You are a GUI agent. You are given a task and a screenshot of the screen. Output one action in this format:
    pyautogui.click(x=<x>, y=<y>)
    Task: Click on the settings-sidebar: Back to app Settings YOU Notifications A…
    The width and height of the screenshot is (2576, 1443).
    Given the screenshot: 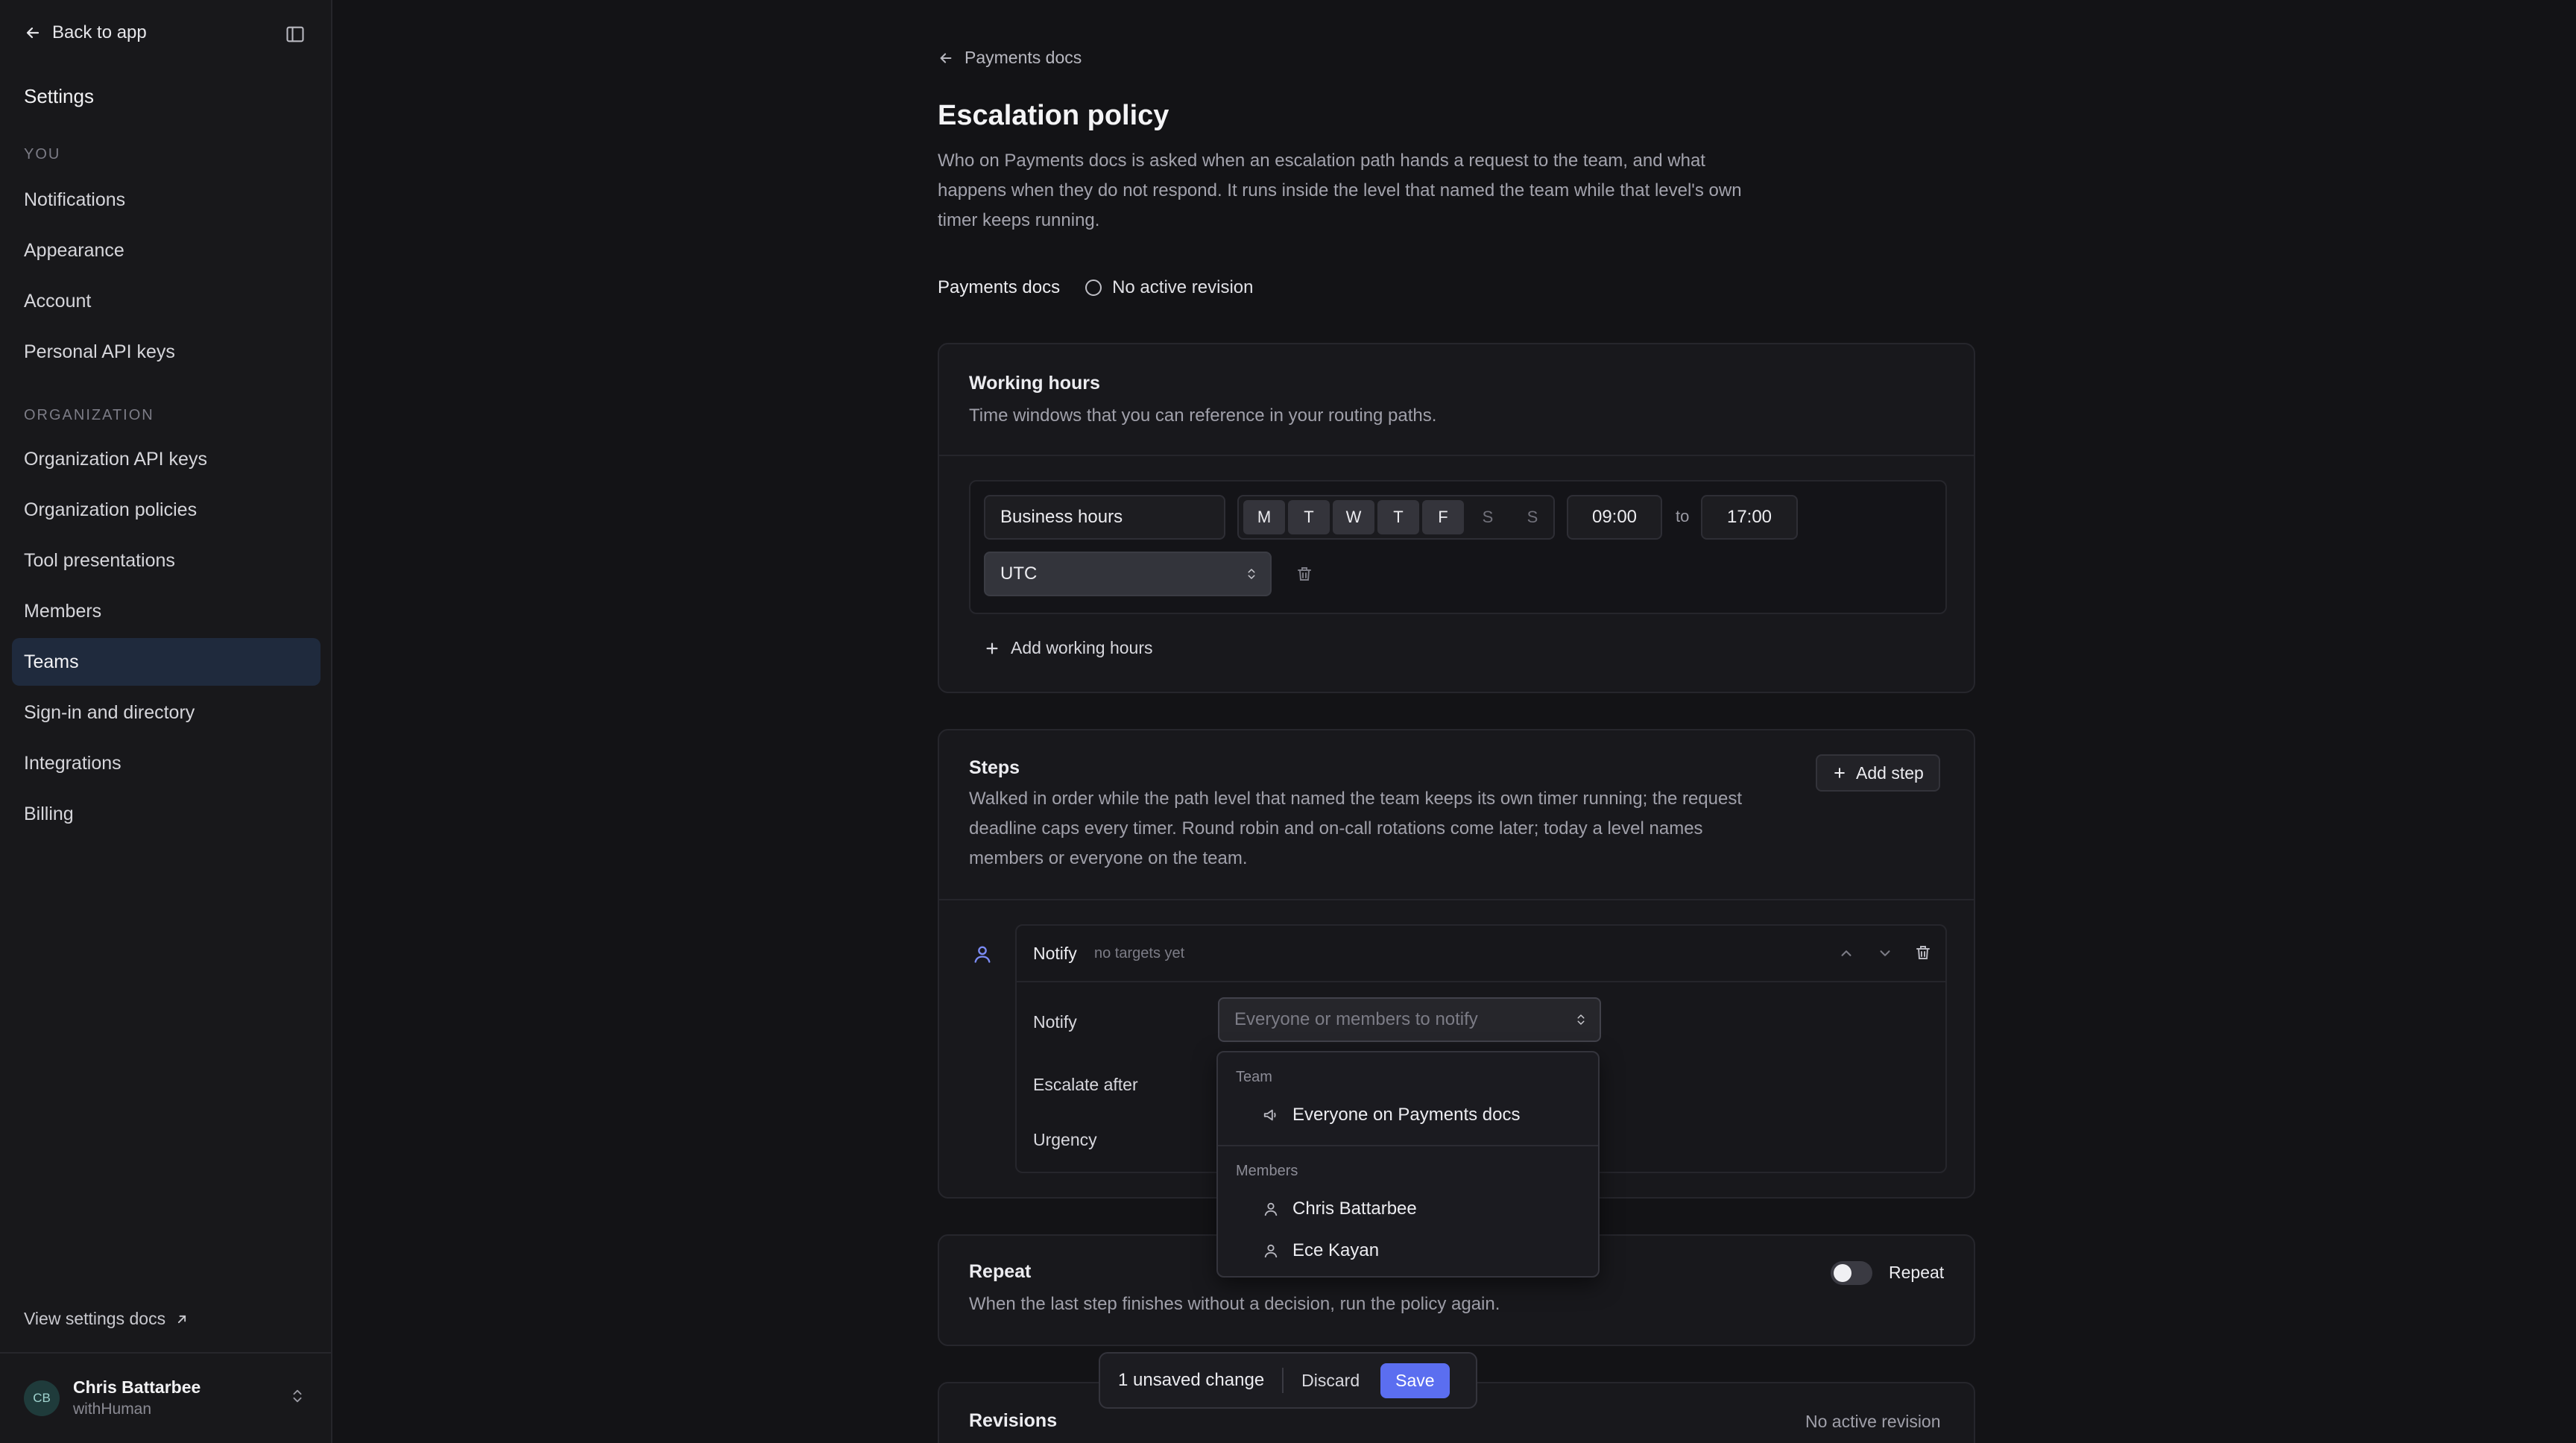 What is the action you would take?
    pyautogui.click(x=166, y=721)
    